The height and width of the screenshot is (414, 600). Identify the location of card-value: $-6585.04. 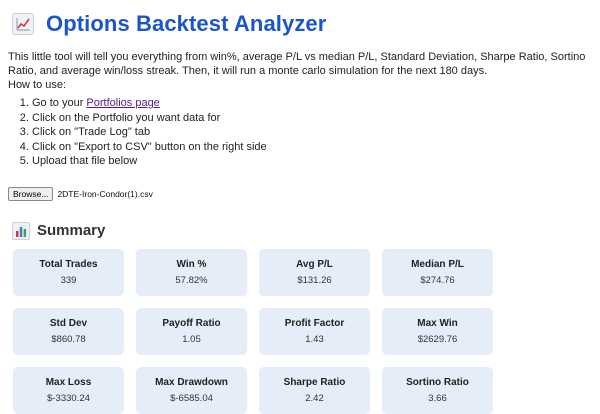
(191, 398).